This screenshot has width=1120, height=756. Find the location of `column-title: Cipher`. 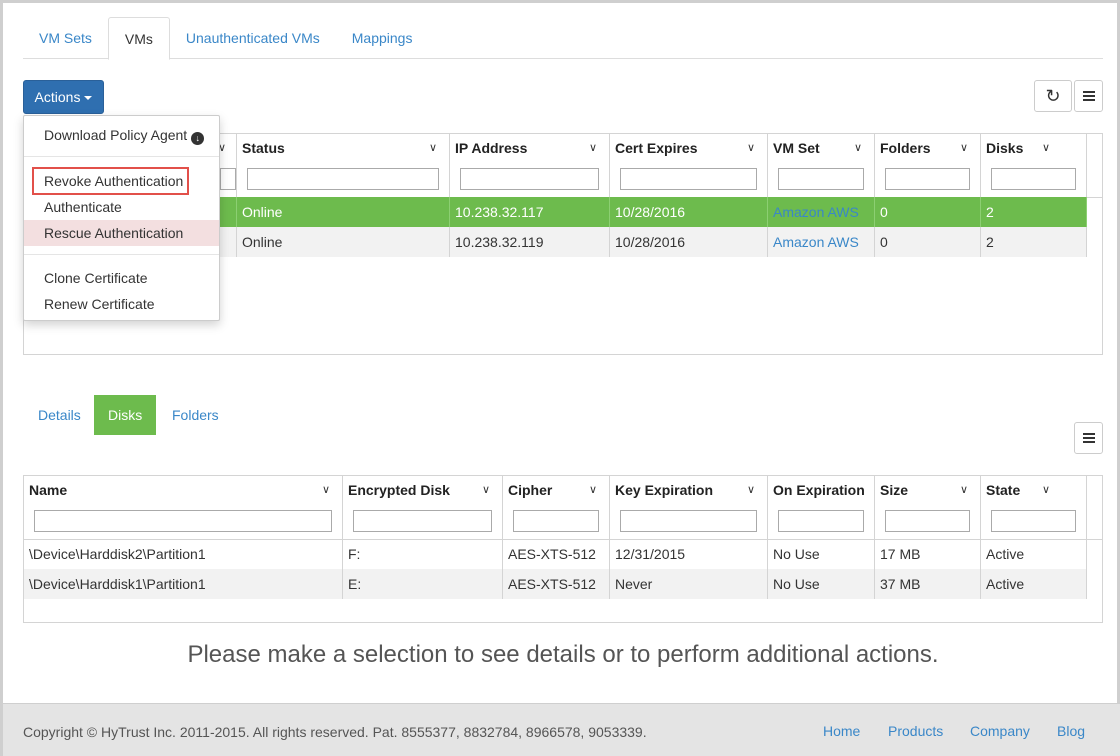

column-title: Cipher is located at coordinates (530, 490).